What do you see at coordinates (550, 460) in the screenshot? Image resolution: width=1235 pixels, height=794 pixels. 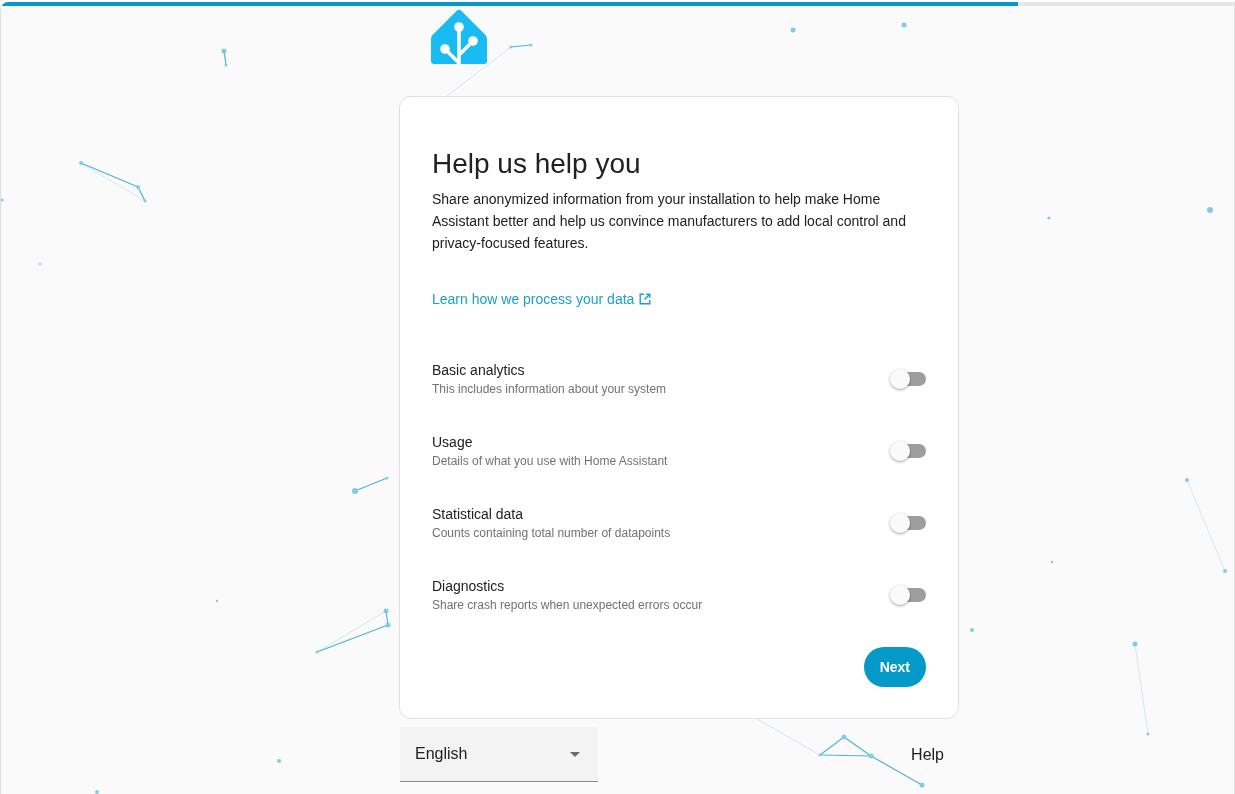 I see `option-description: Details of what you use with Home Assistant` at bounding box center [550, 460].